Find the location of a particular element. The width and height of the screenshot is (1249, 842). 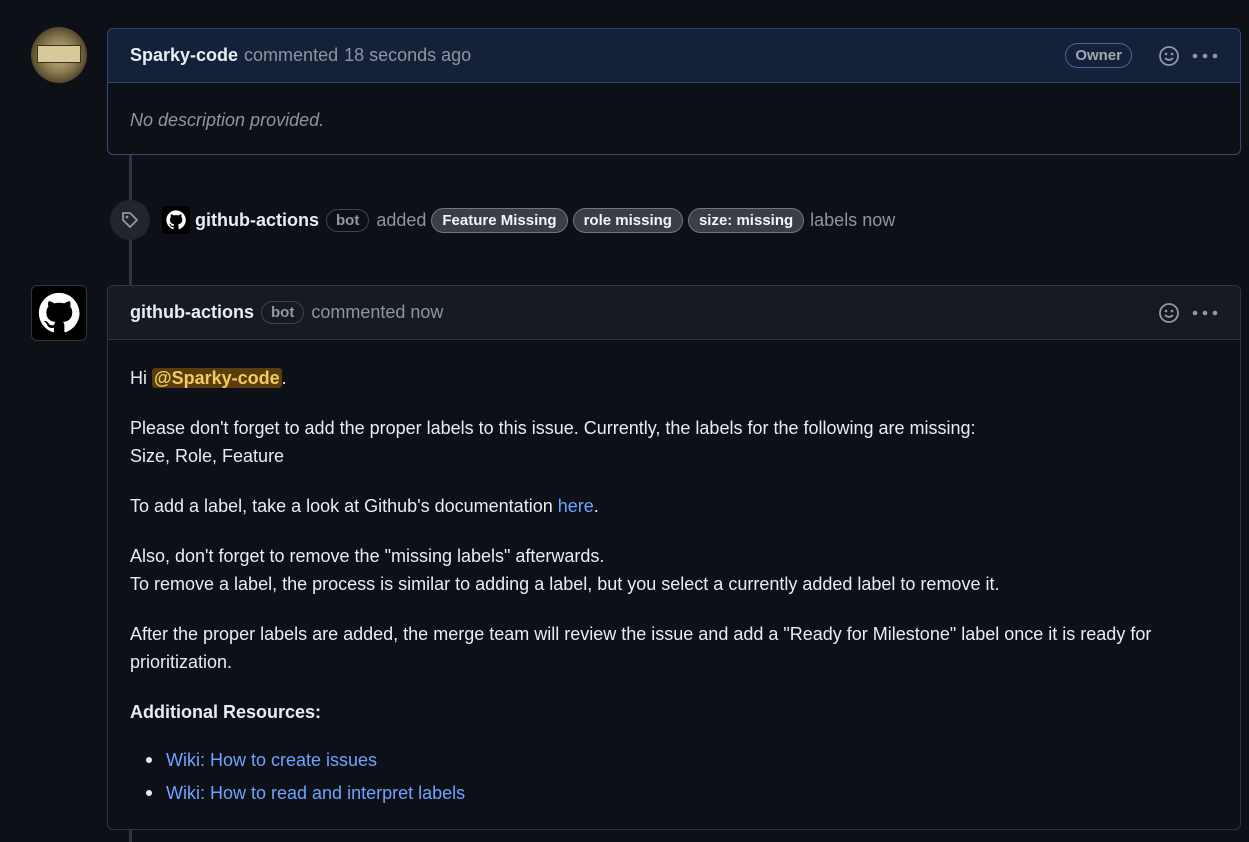

avatar-image-detail is located at coordinates (59, 54).